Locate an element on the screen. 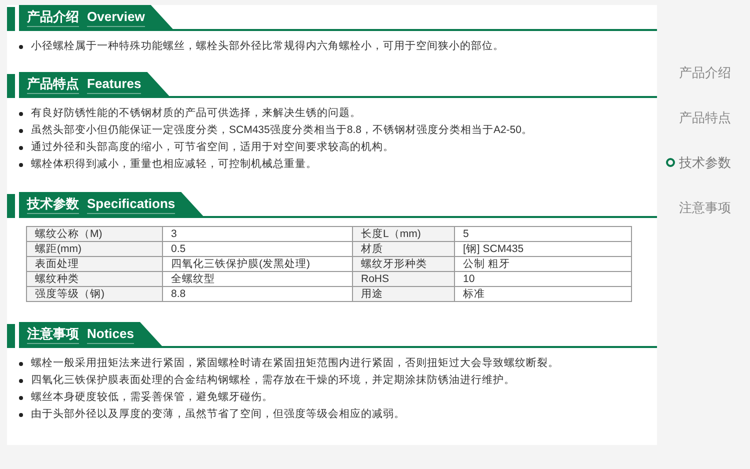  list-text: 螺栓体积得到减小，重量也相应减轻，可控制机械总重量。 is located at coordinates (174, 164).